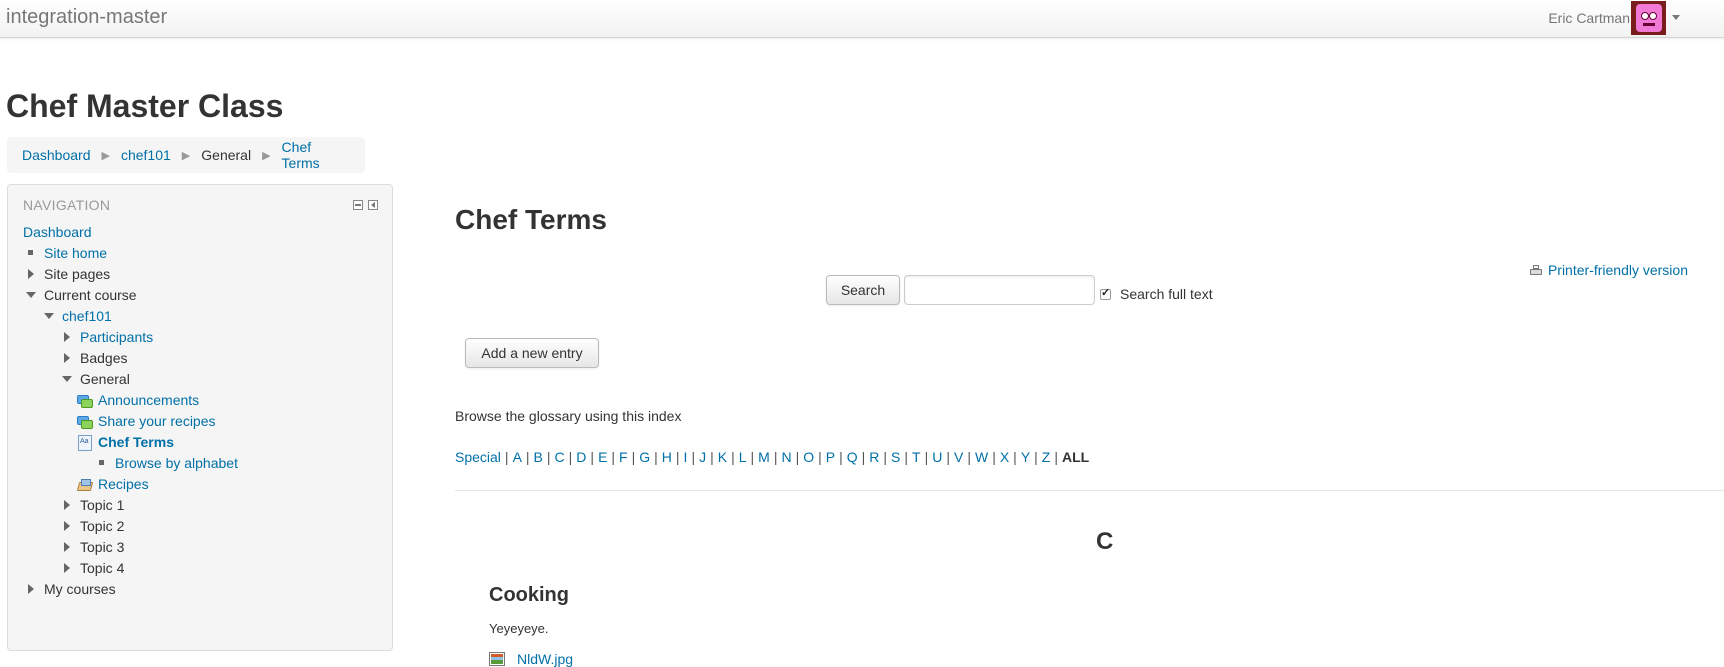  What do you see at coordinates (57, 232) in the screenshot?
I see `nav-item-dashboard: Dashboard` at bounding box center [57, 232].